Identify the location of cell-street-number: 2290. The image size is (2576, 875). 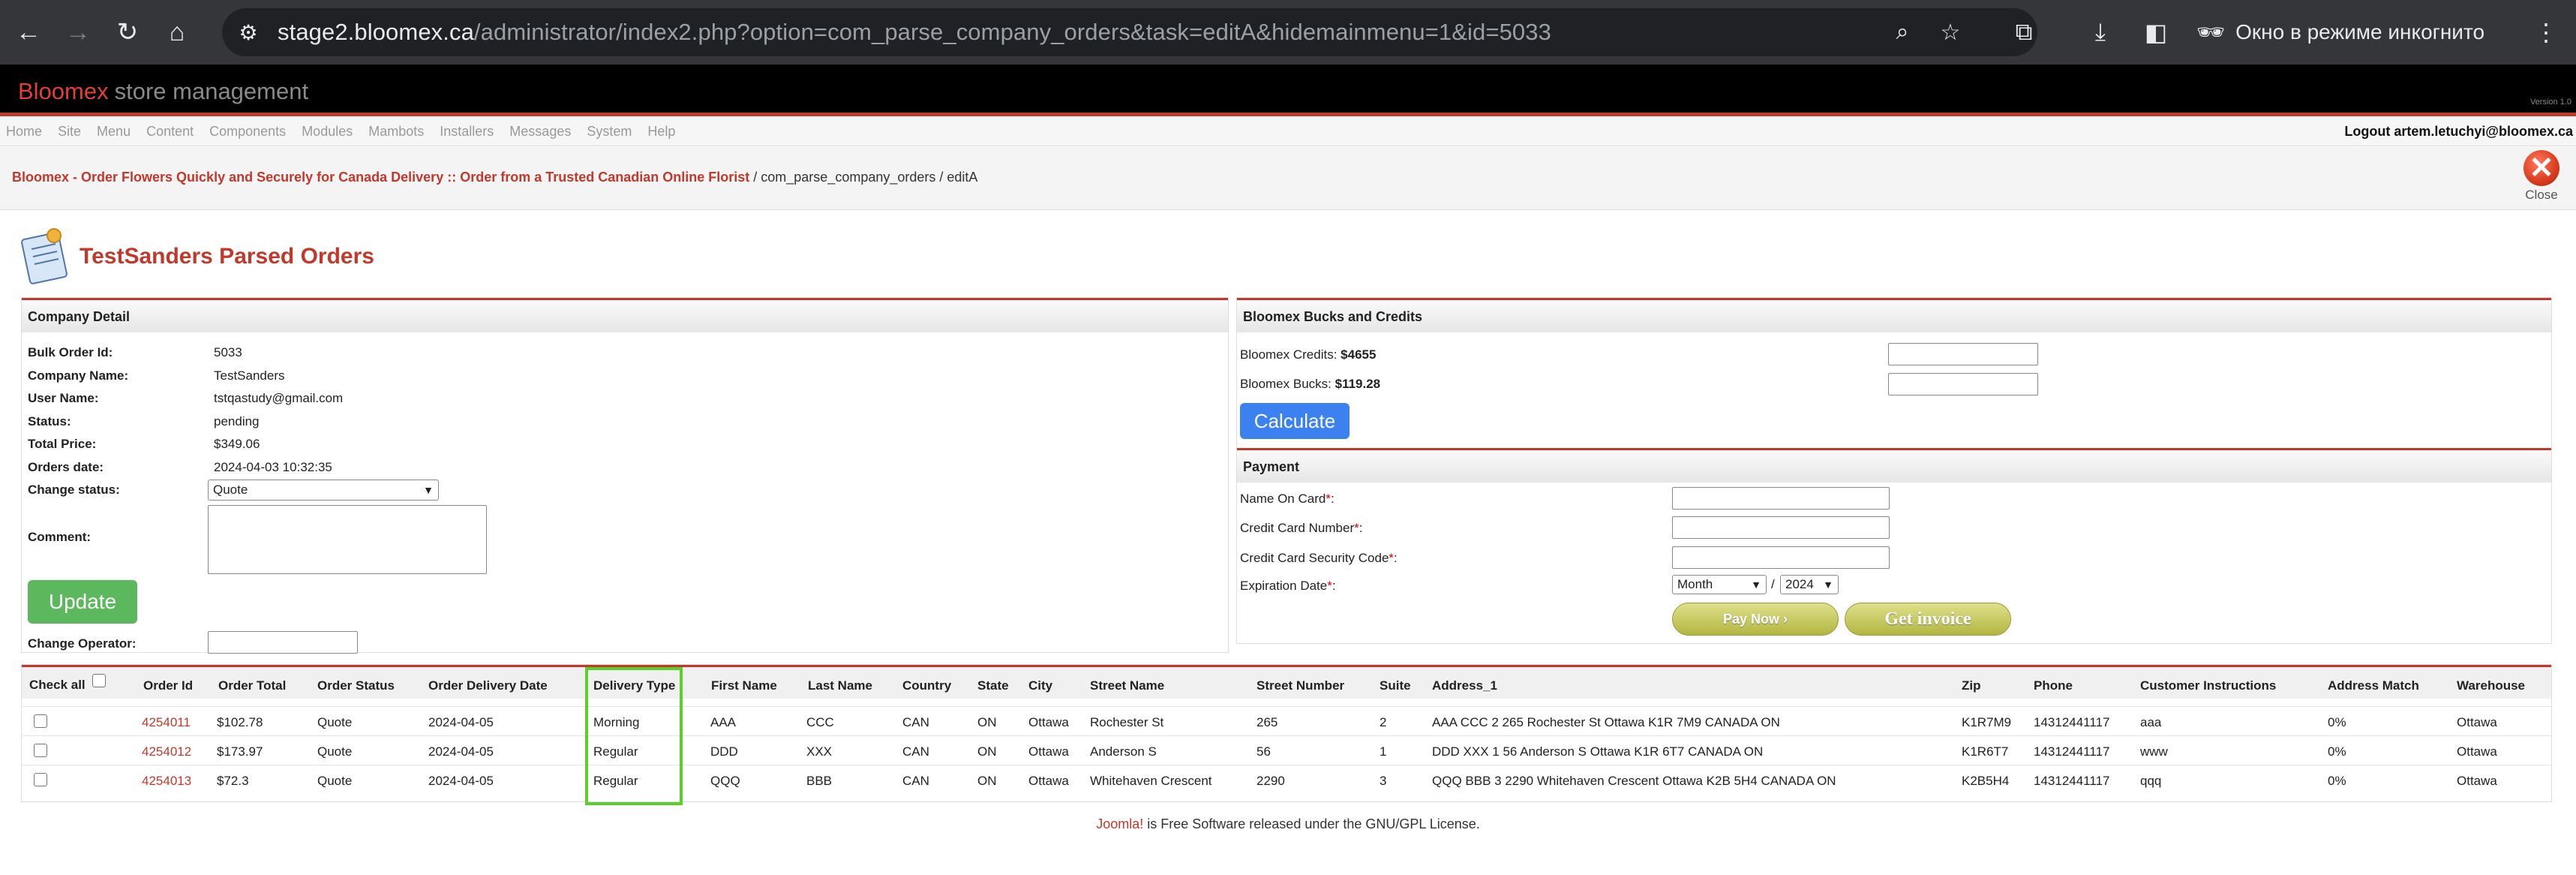
(1270, 781).